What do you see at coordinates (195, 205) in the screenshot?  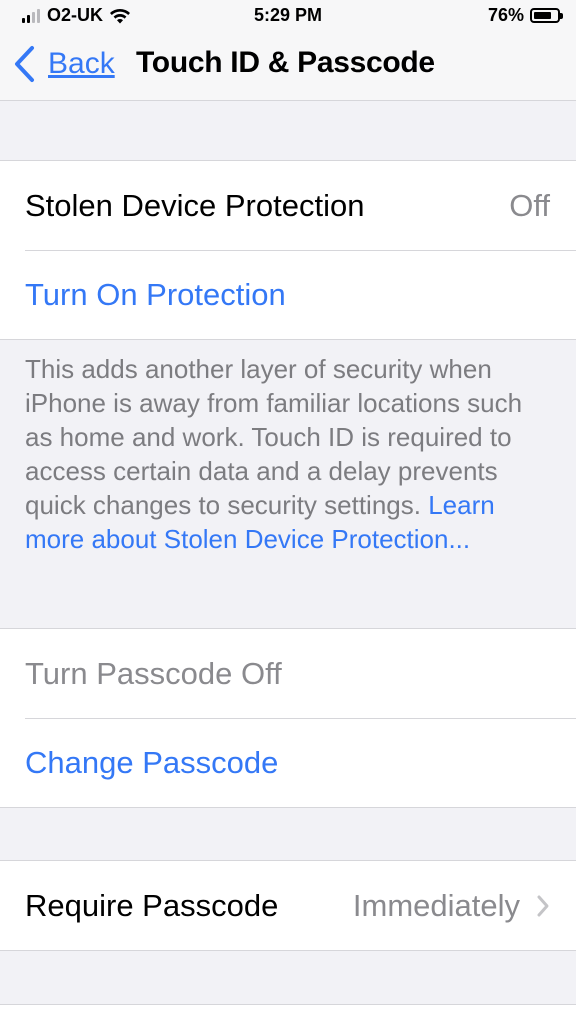 I see `stolen-device-protection-label: Stolen Device Protection` at bounding box center [195, 205].